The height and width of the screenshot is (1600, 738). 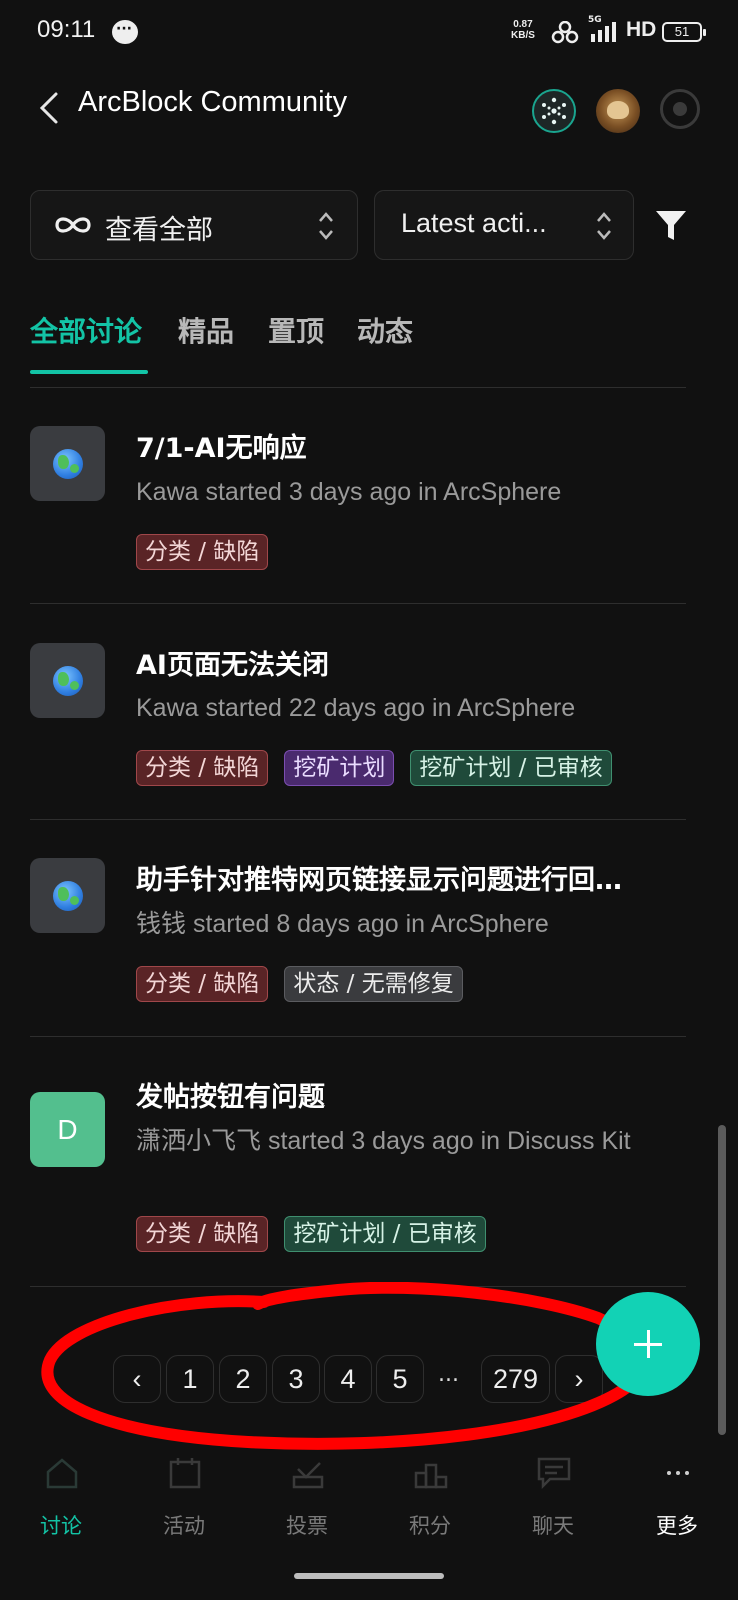 I want to click on discussion-meta: Kawa started 3 days ago in ArcSphere, so click(x=349, y=492).